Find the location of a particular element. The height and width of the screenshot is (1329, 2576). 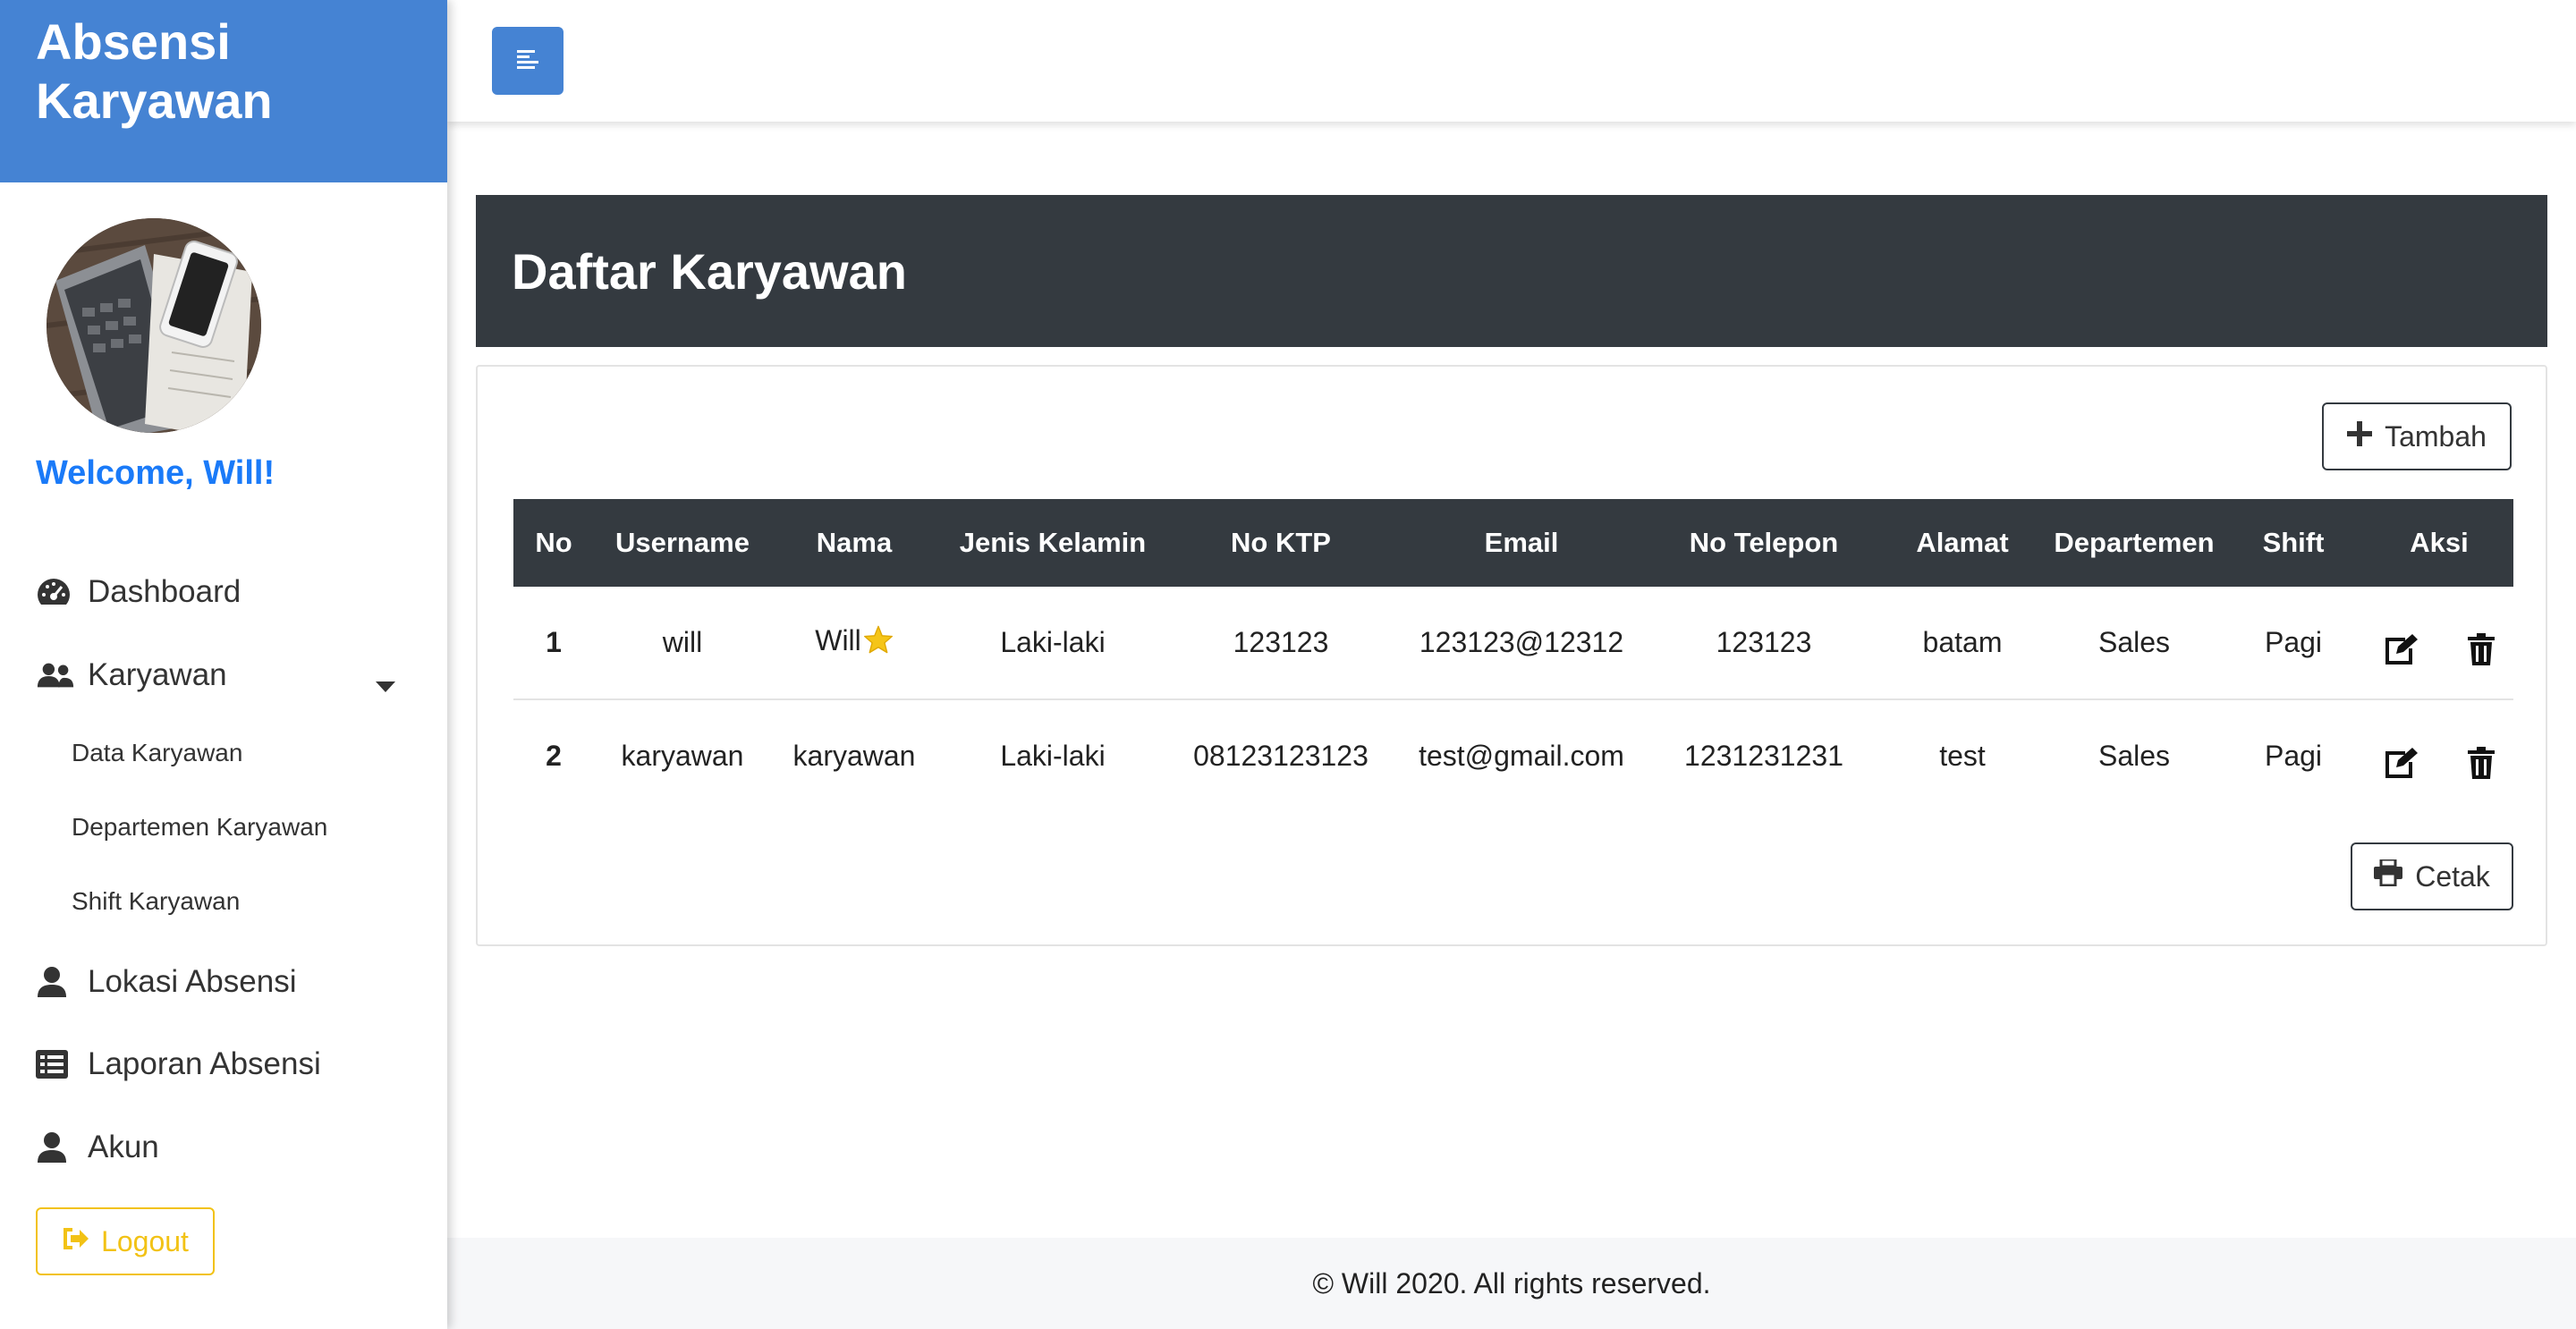

sidebar-toggle-button is located at coordinates (528, 61).